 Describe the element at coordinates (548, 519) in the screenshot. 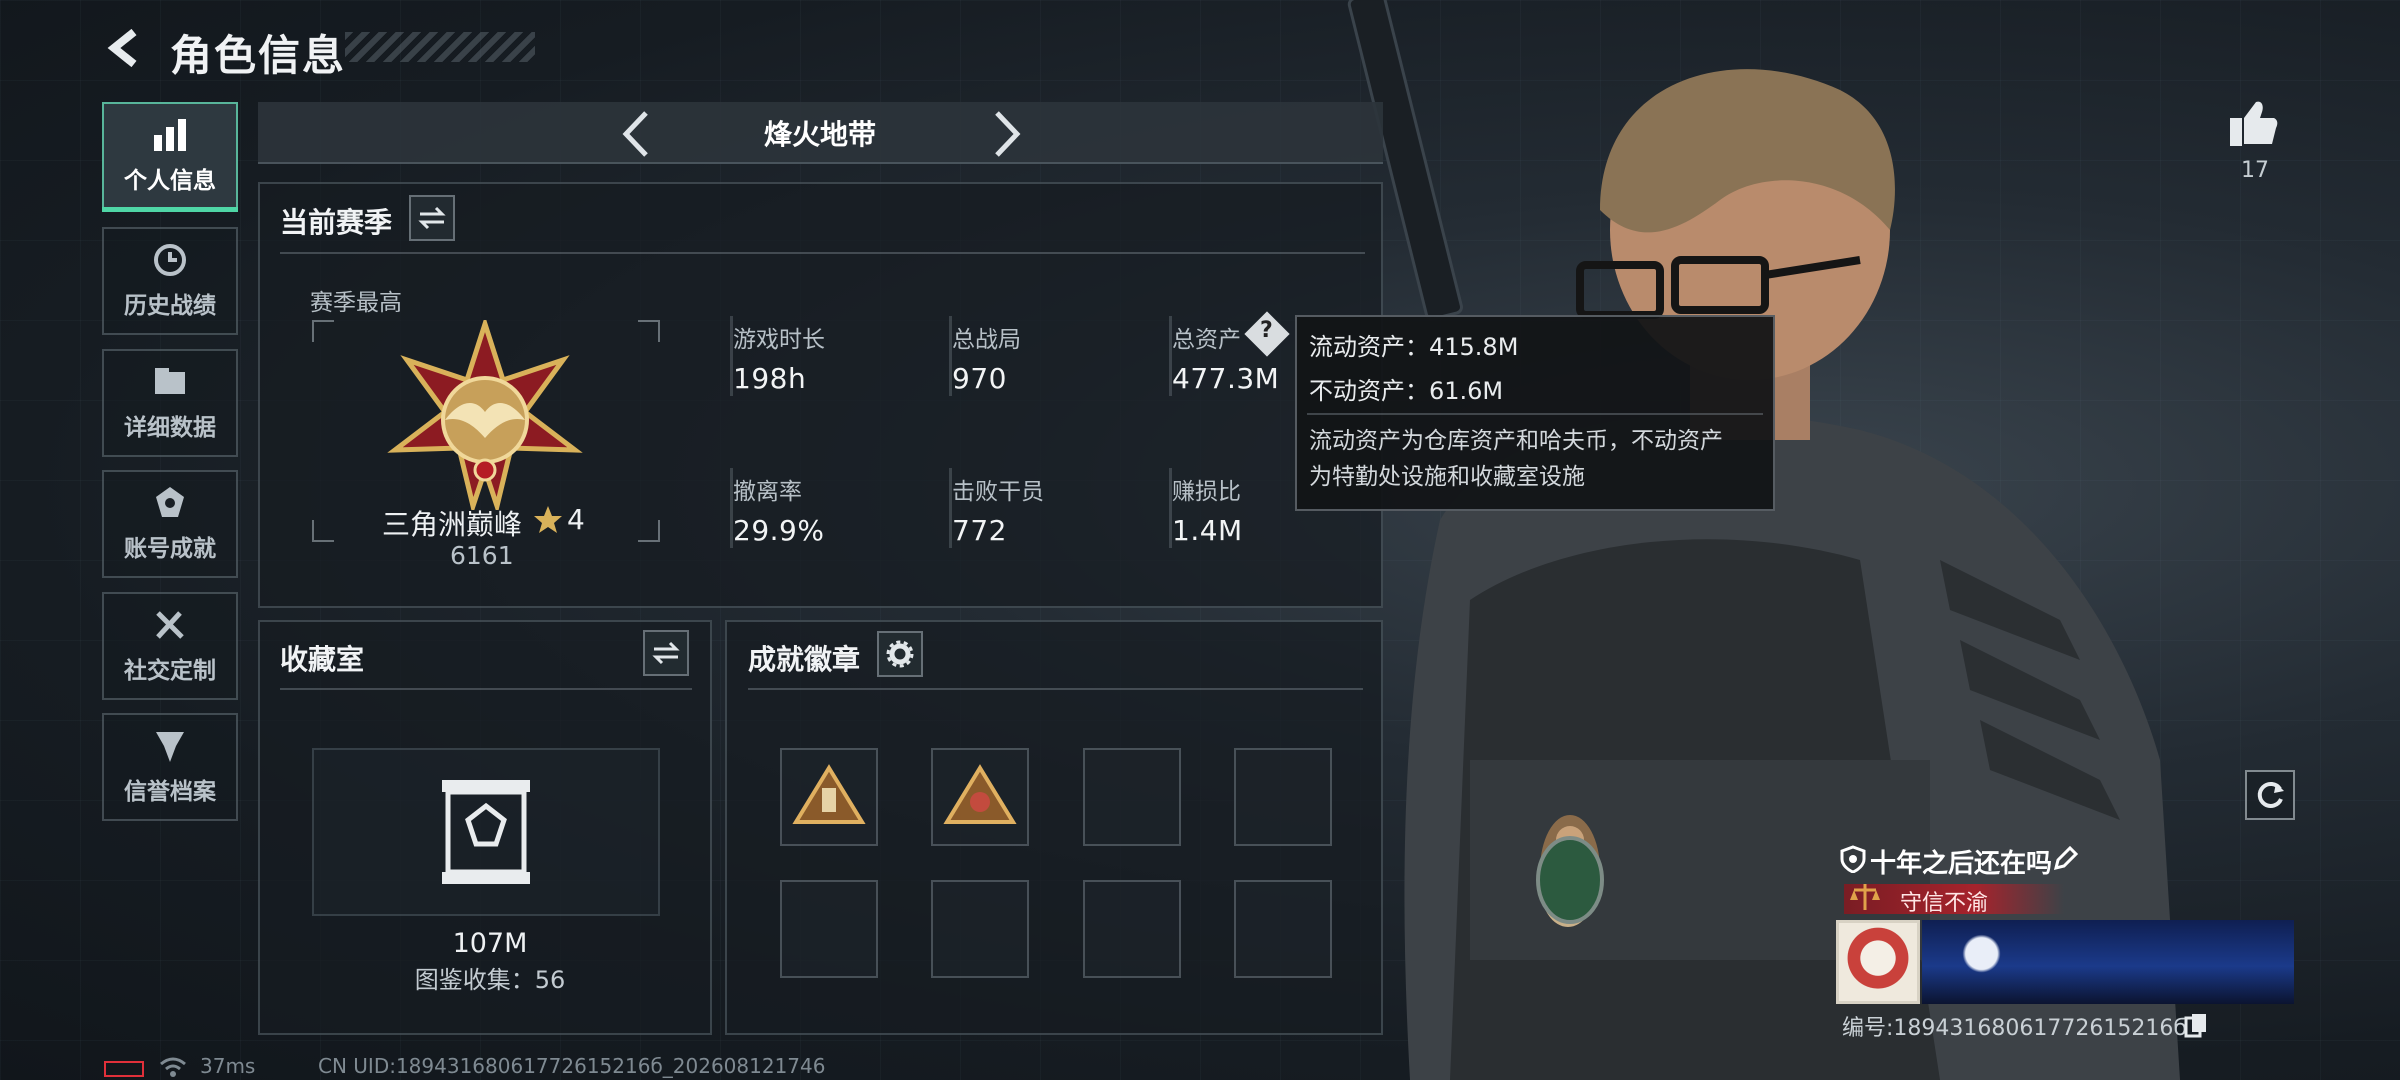

I see `star-icon` at that location.